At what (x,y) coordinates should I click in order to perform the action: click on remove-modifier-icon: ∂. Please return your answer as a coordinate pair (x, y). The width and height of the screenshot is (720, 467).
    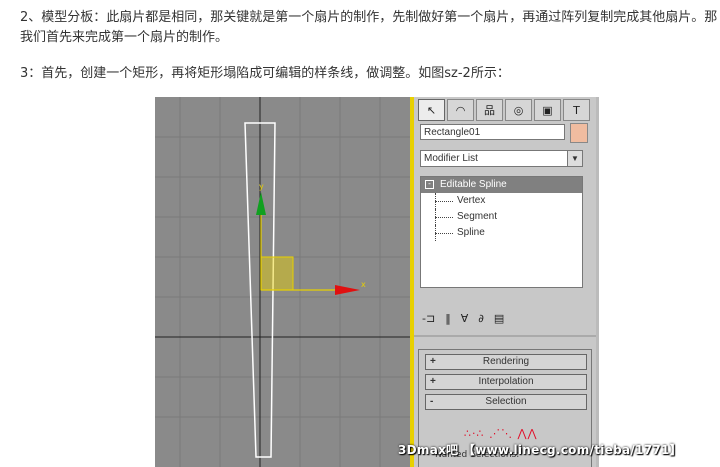
    Looking at the image, I should click on (481, 318).